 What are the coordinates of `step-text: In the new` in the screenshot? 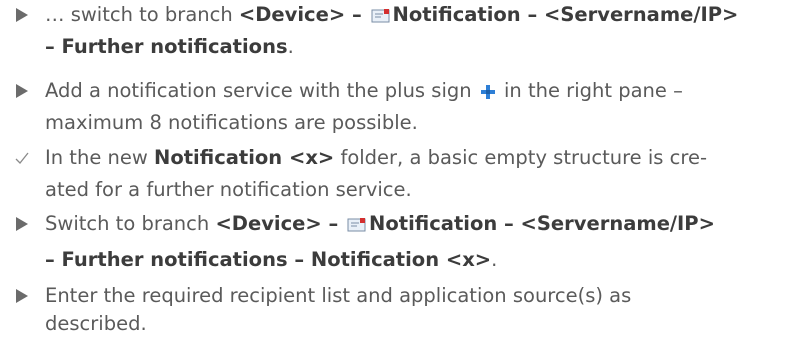 It's located at (100, 157).